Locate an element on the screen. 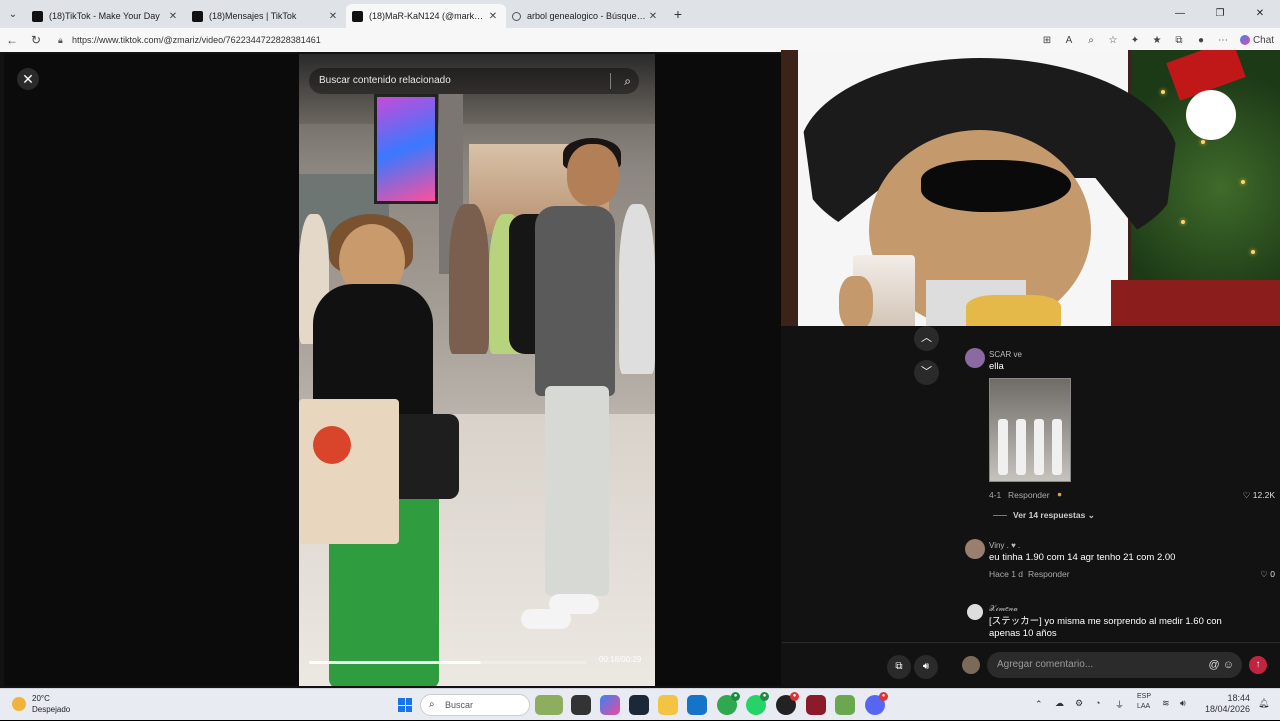 The width and height of the screenshot is (1280, 721). taskbar-search: ⌕ Buscar is located at coordinates (475, 705).